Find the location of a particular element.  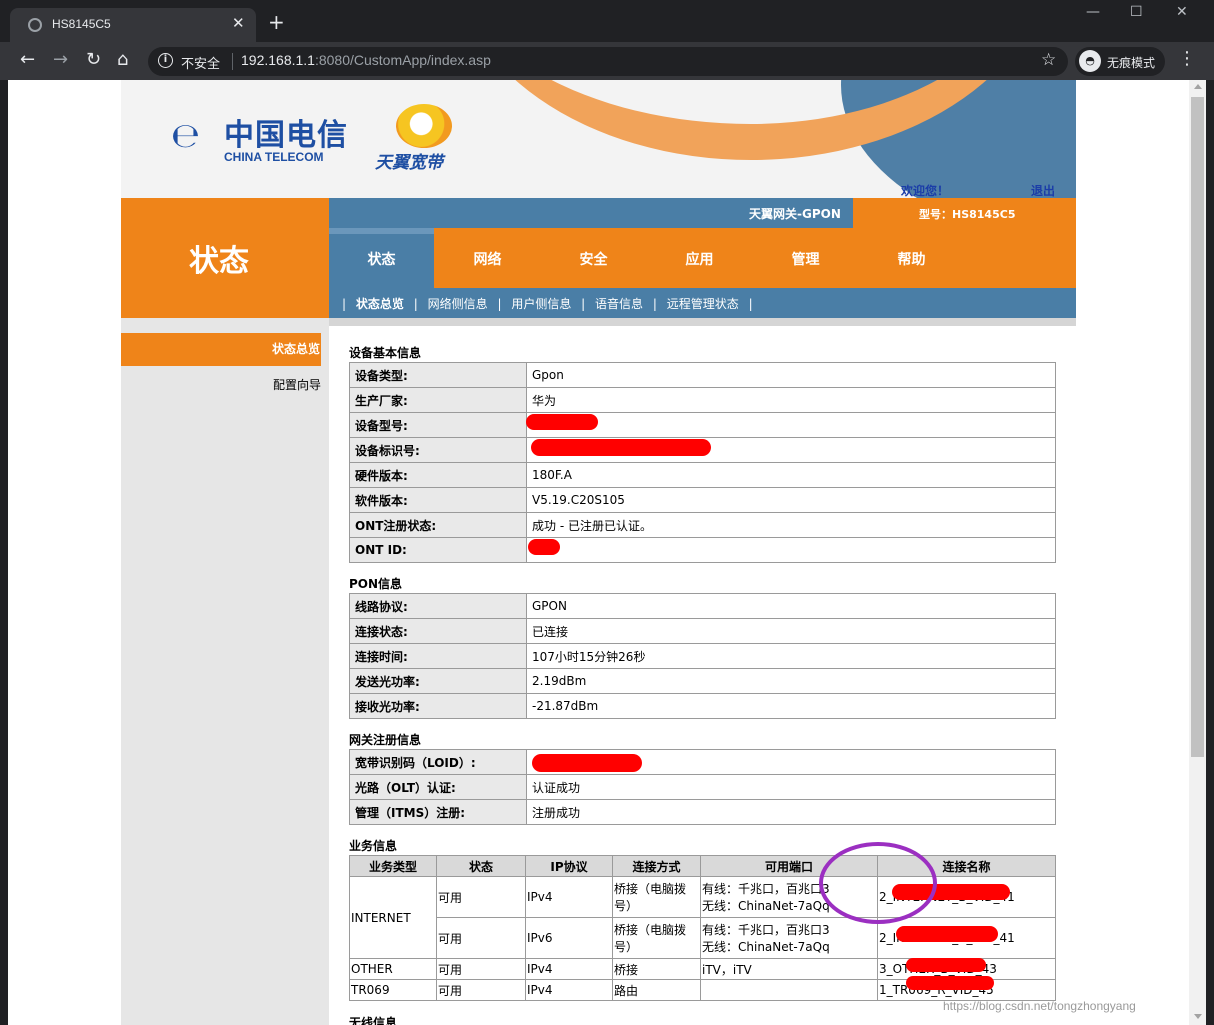

scroll-up-icon is located at coordinates (1198, 86).